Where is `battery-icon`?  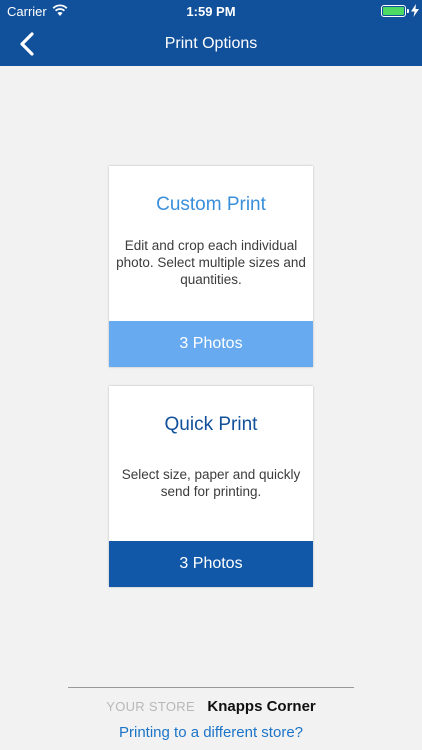 battery-icon is located at coordinates (393, 11).